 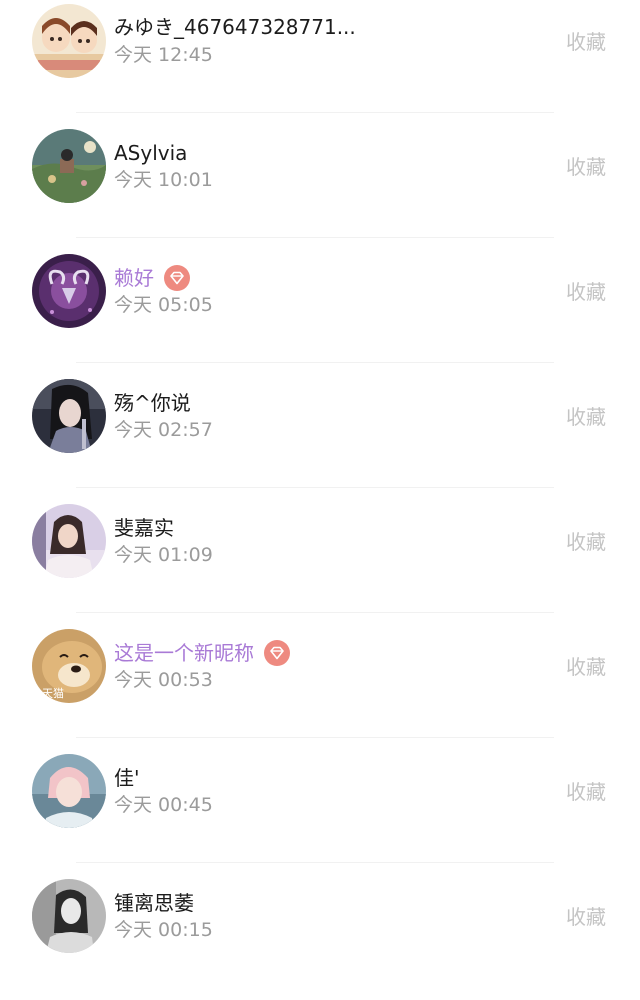 What do you see at coordinates (163, 805) in the screenshot?
I see `visit-time: 今天 00:45` at bounding box center [163, 805].